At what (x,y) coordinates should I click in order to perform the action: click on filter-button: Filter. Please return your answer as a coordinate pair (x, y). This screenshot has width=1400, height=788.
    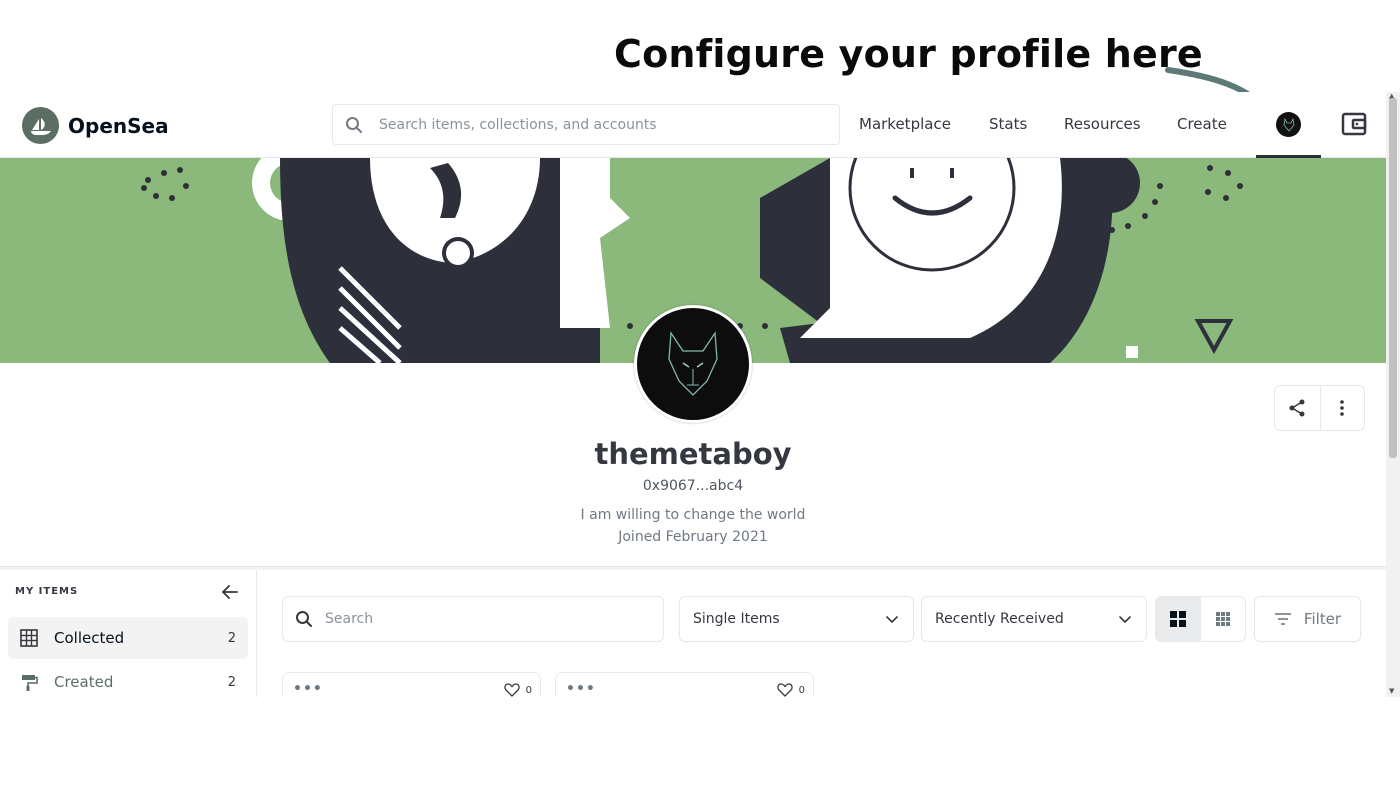
    Looking at the image, I should click on (1307, 619).